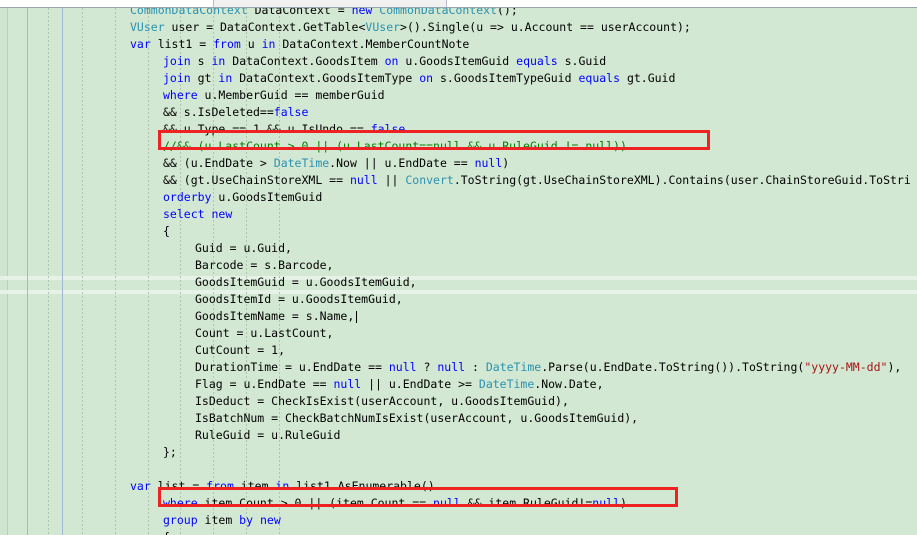 Image resolution: width=917 pixels, height=535 pixels. What do you see at coordinates (197, 214) in the screenshot?
I see `code-line: select new` at bounding box center [197, 214].